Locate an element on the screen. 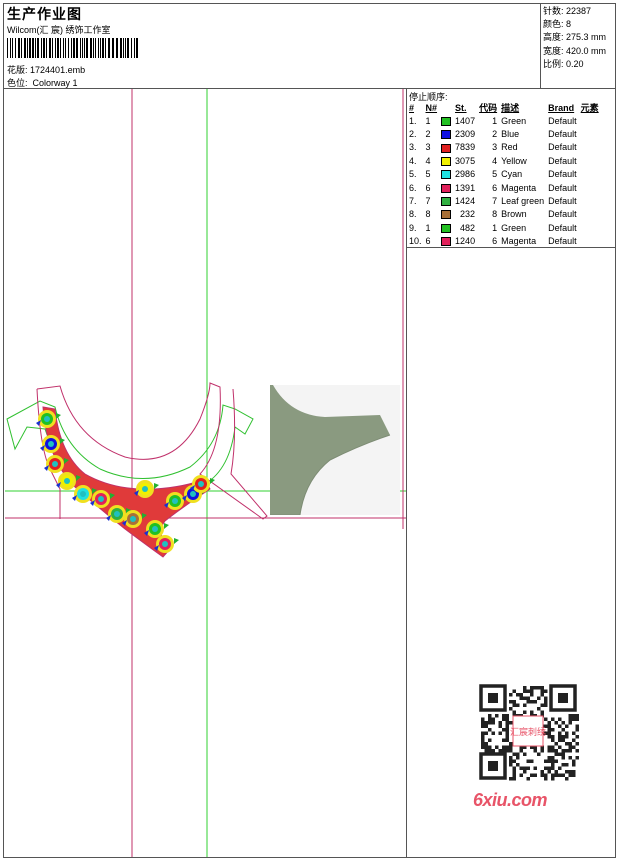  design-label: 花版: is located at coordinates (17, 70).